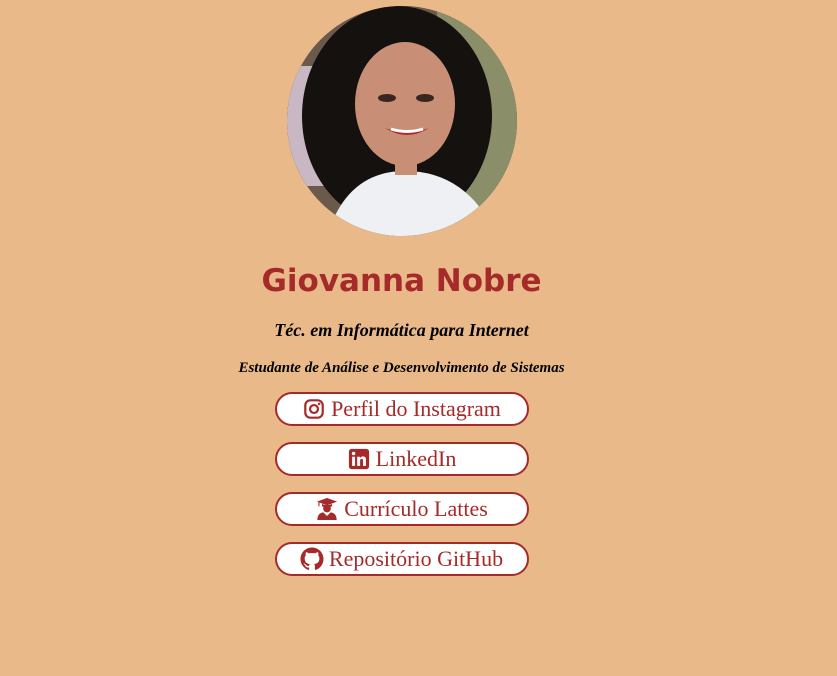 This screenshot has height=676, width=837. Describe the element at coordinates (416, 408) in the screenshot. I see `instagram-link-label: Perfil do Instagram` at that location.